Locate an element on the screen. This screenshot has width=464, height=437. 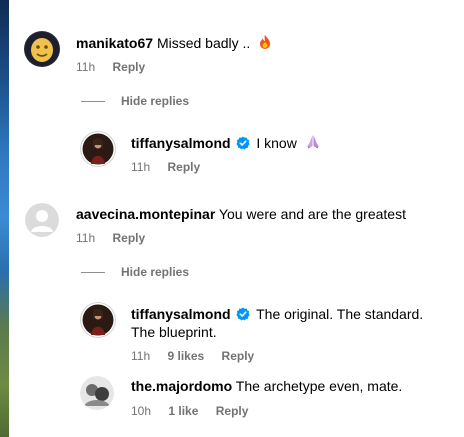
reply-meta: 10h 1 like Reply is located at coordinates (196, 411).